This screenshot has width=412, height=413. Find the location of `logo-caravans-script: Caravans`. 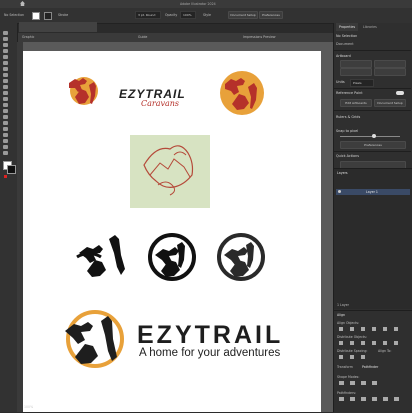

logo-caravans-script: Caravans is located at coordinates (160, 103).